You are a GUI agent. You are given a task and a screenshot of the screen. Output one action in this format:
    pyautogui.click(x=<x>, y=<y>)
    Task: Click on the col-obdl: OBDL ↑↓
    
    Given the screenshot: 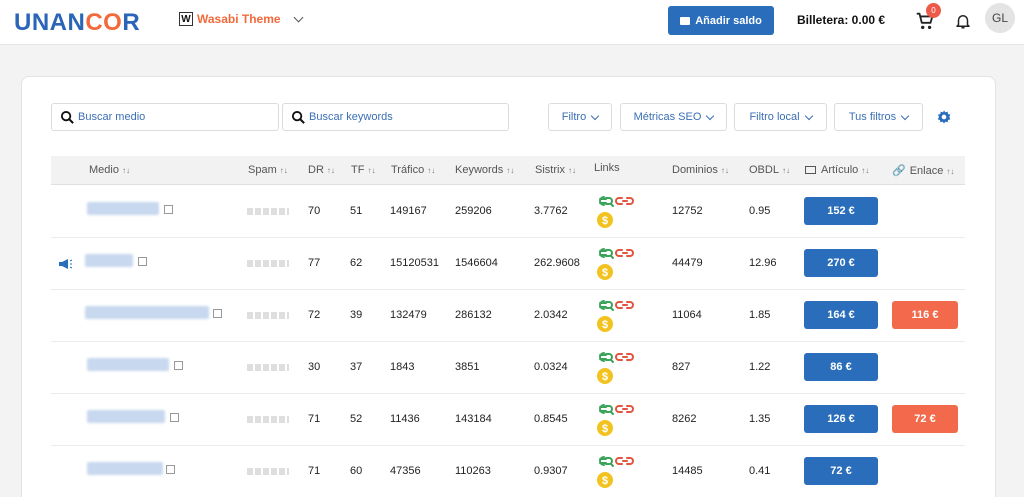 What is the action you would take?
    pyautogui.click(x=769, y=170)
    